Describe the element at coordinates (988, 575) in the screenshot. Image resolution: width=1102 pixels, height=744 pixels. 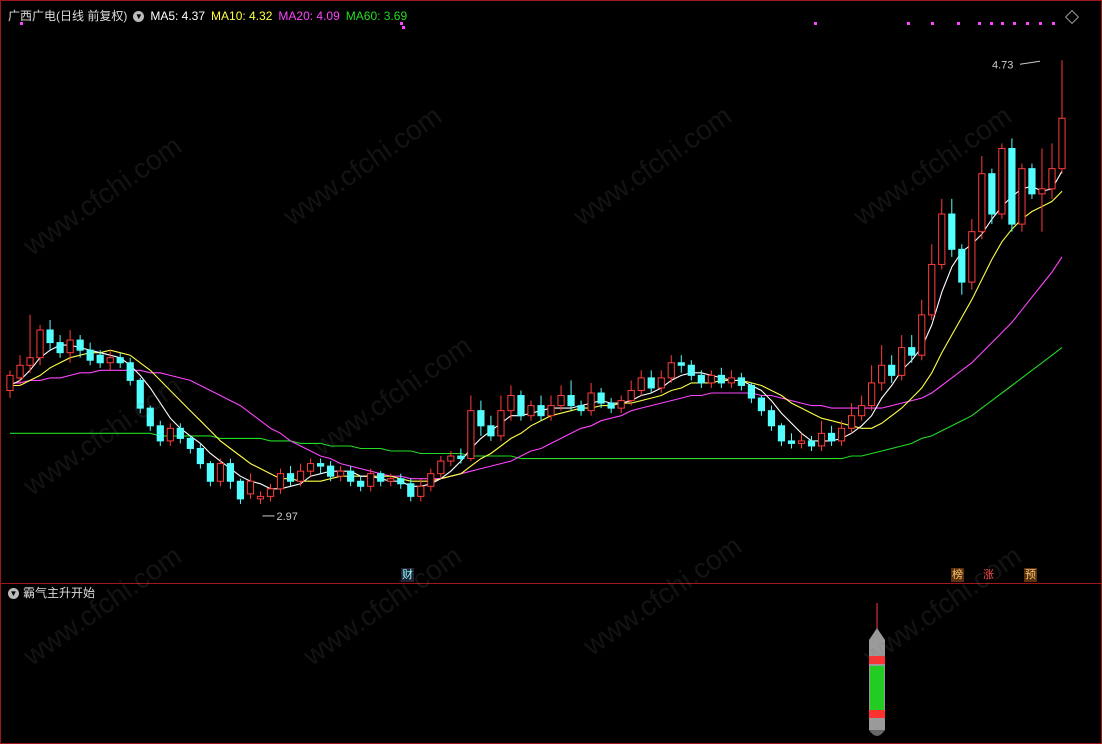
I see `limit-up-marker: 涨` at that location.